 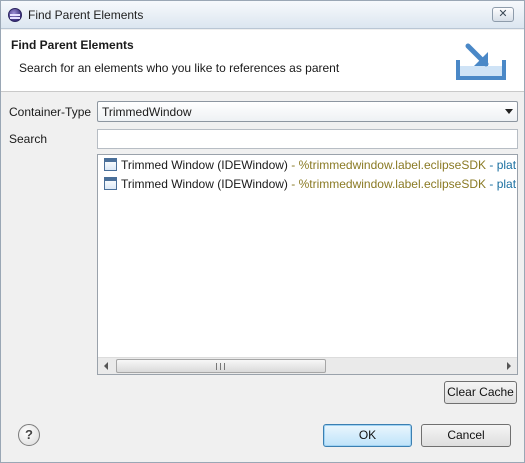 I want to click on grip-icon, so click(x=220, y=366).